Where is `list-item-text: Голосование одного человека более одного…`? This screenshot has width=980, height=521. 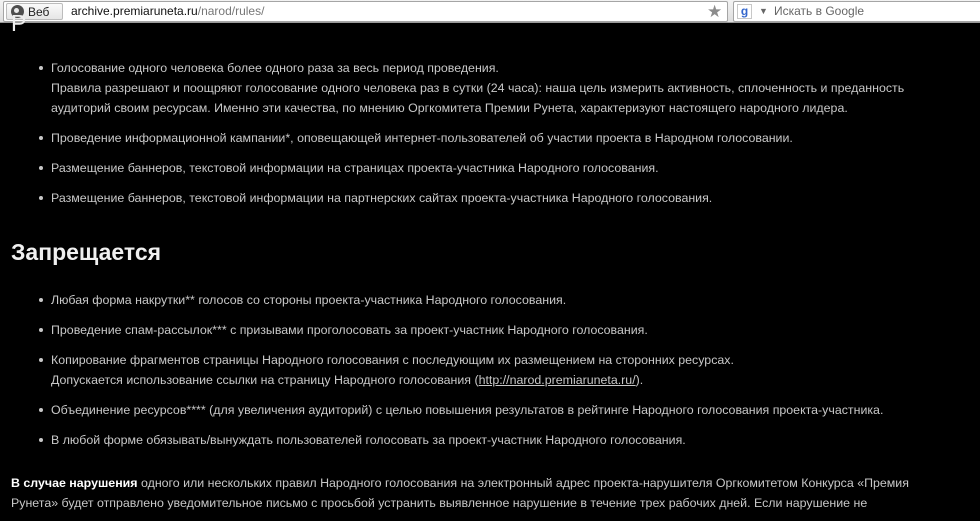
list-item-text: Голосование одного человека более одного… is located at coordinates (275, 68).